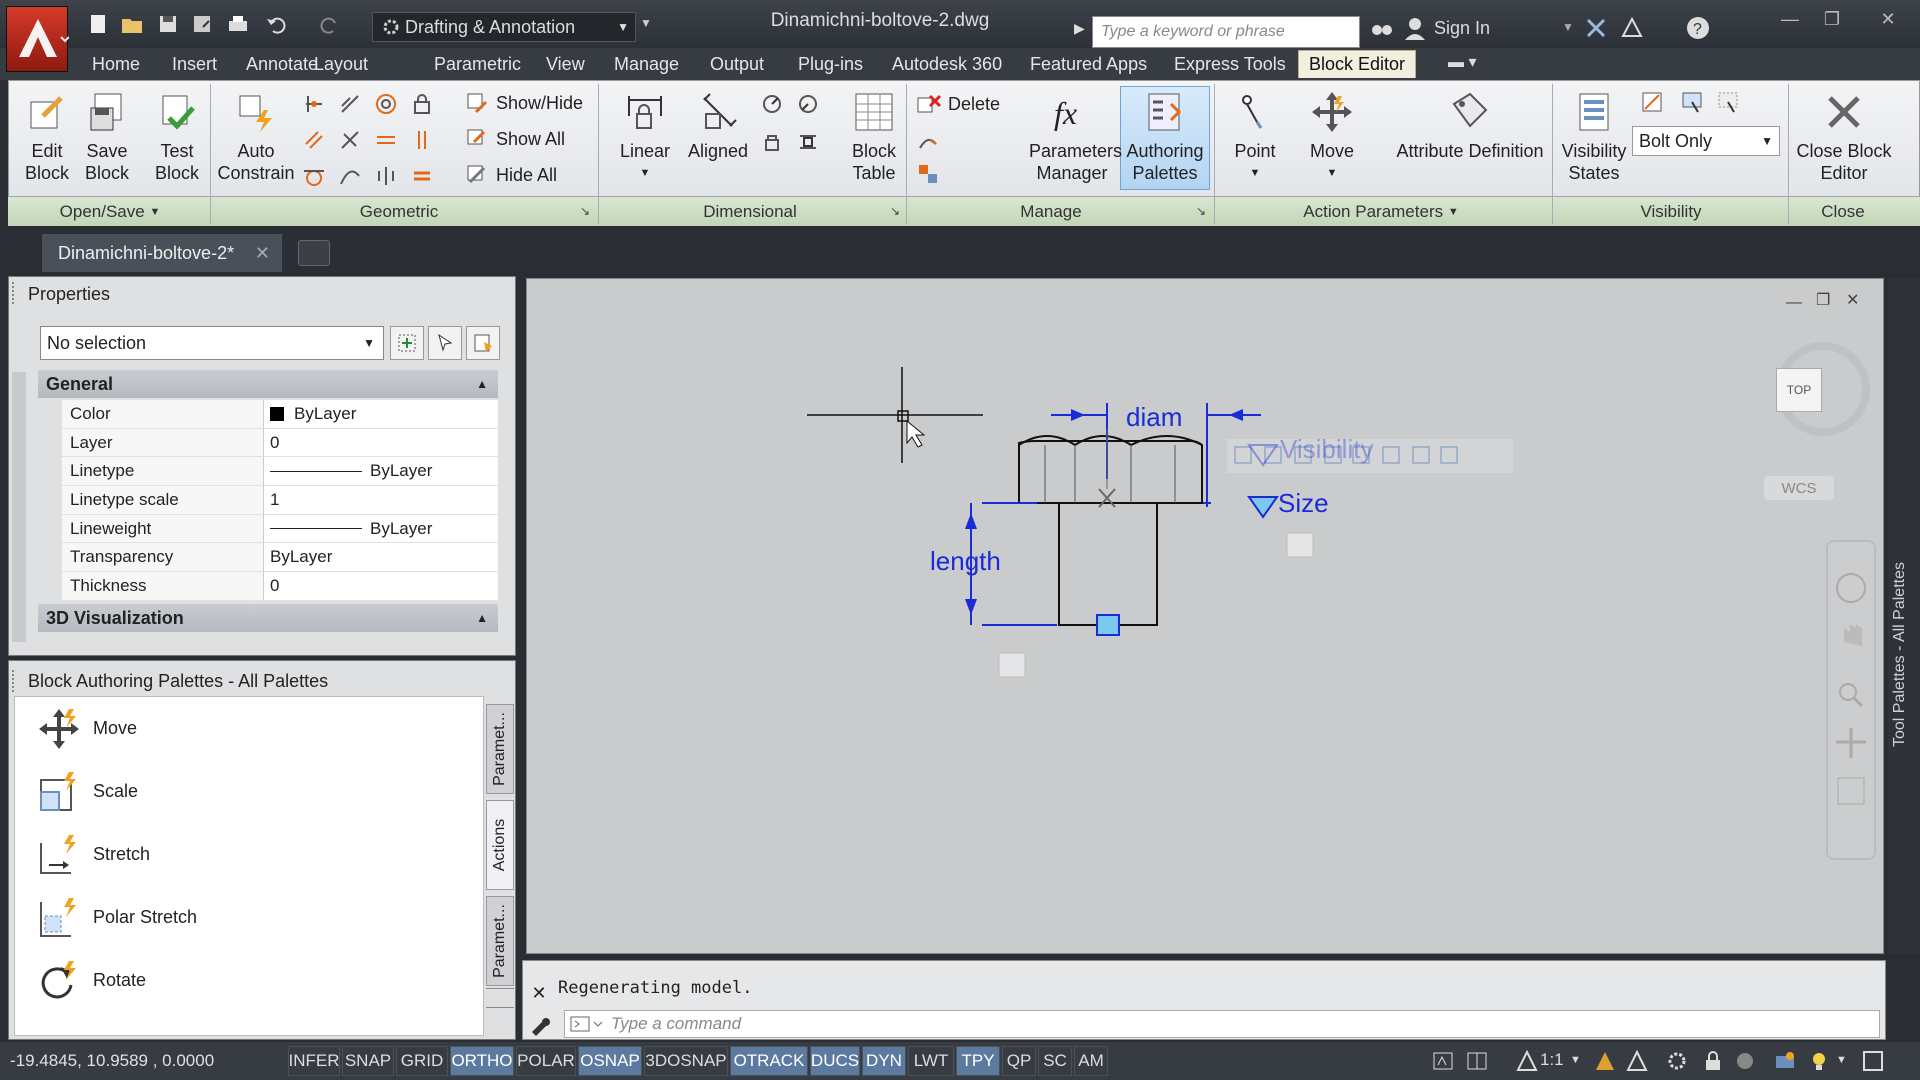  I want to click on vertical-icon, so click(422, 140).